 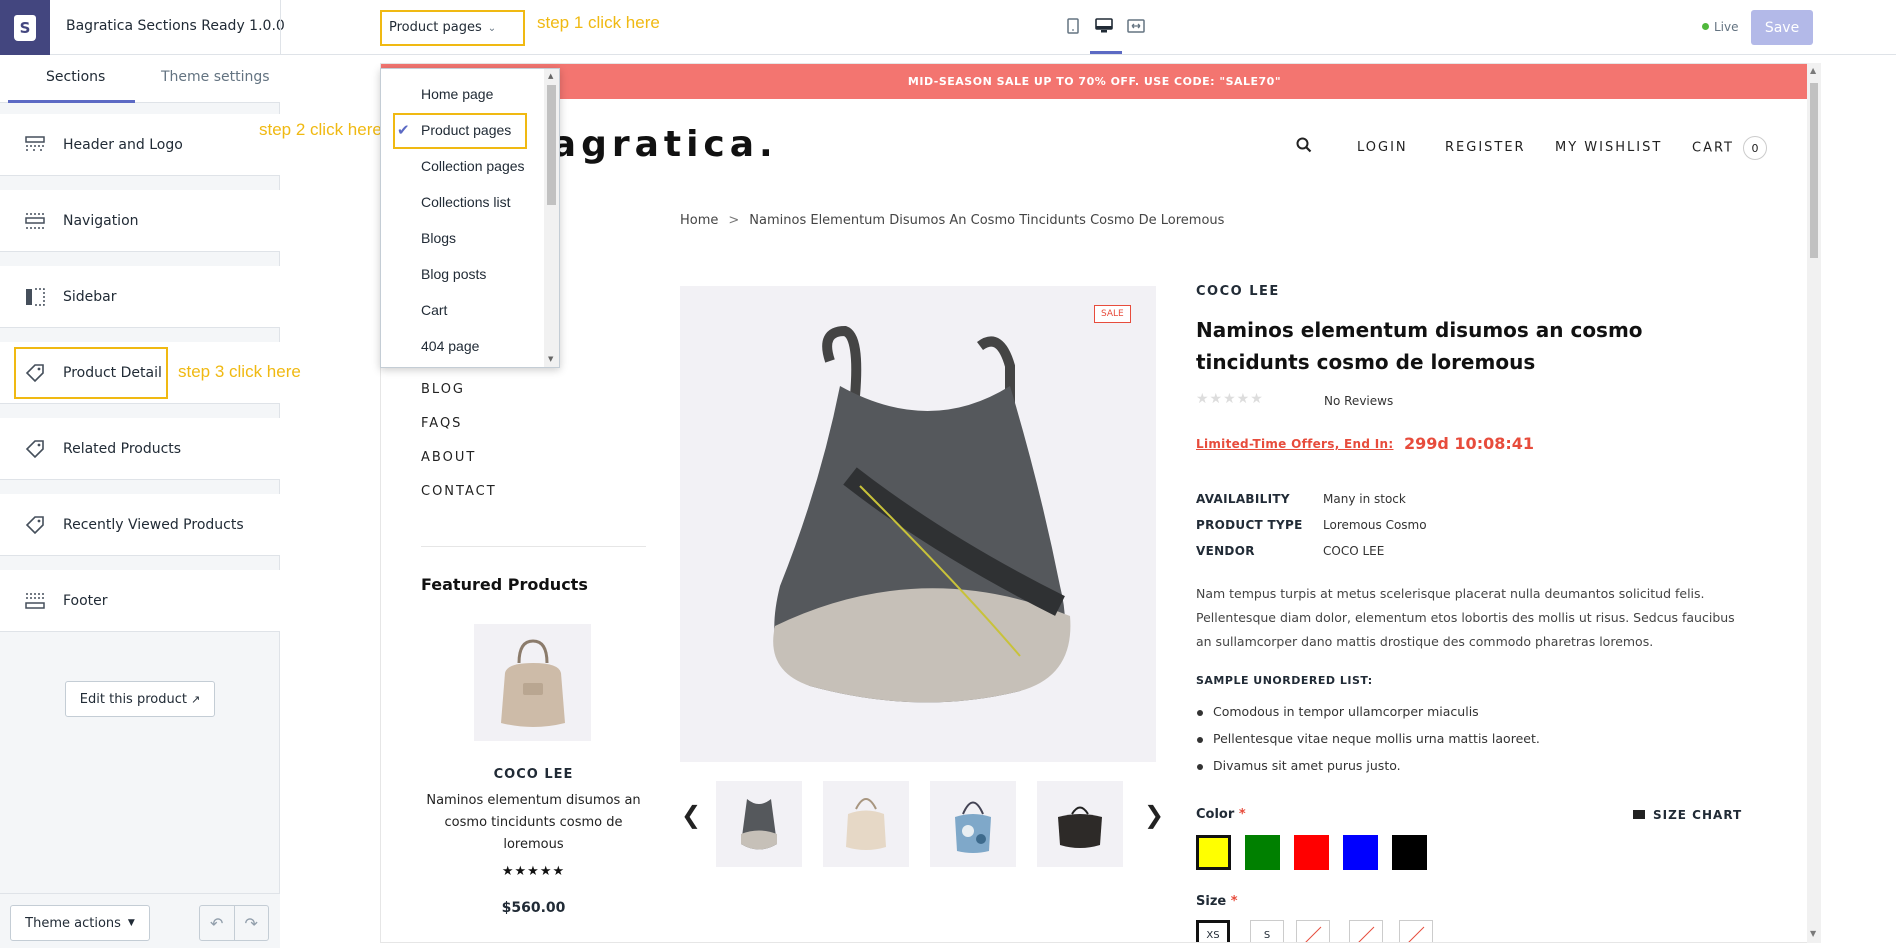 I want to click on section-sidebar: Sidebar, so click(x=140, y=297).